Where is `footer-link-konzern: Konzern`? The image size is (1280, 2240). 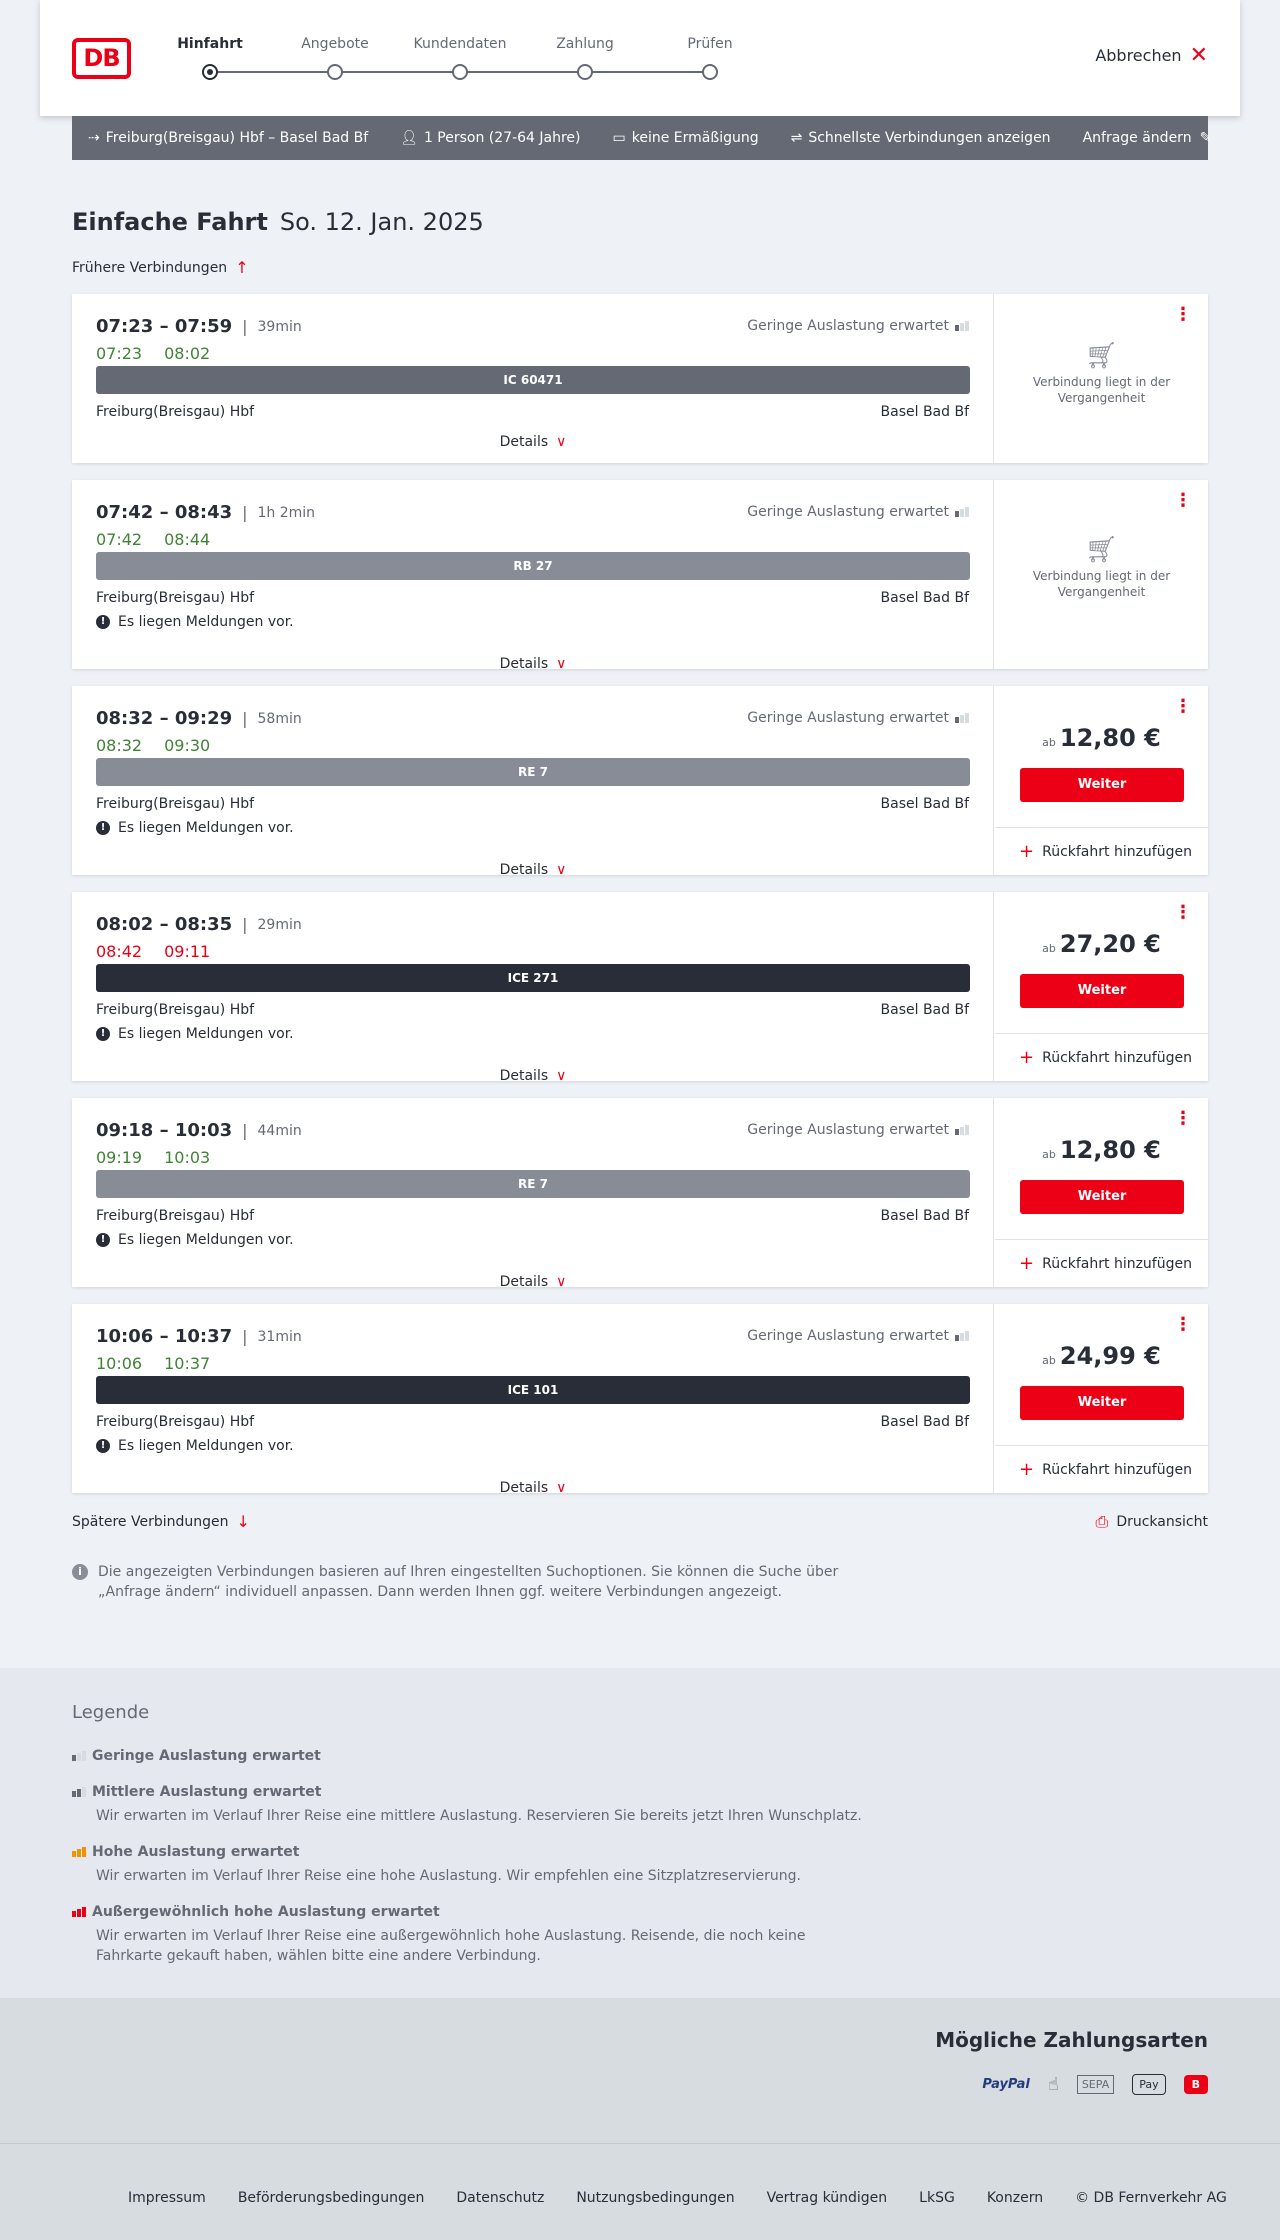 footer-link-konzern: Konzern is located at coordinates (1015, 2198).